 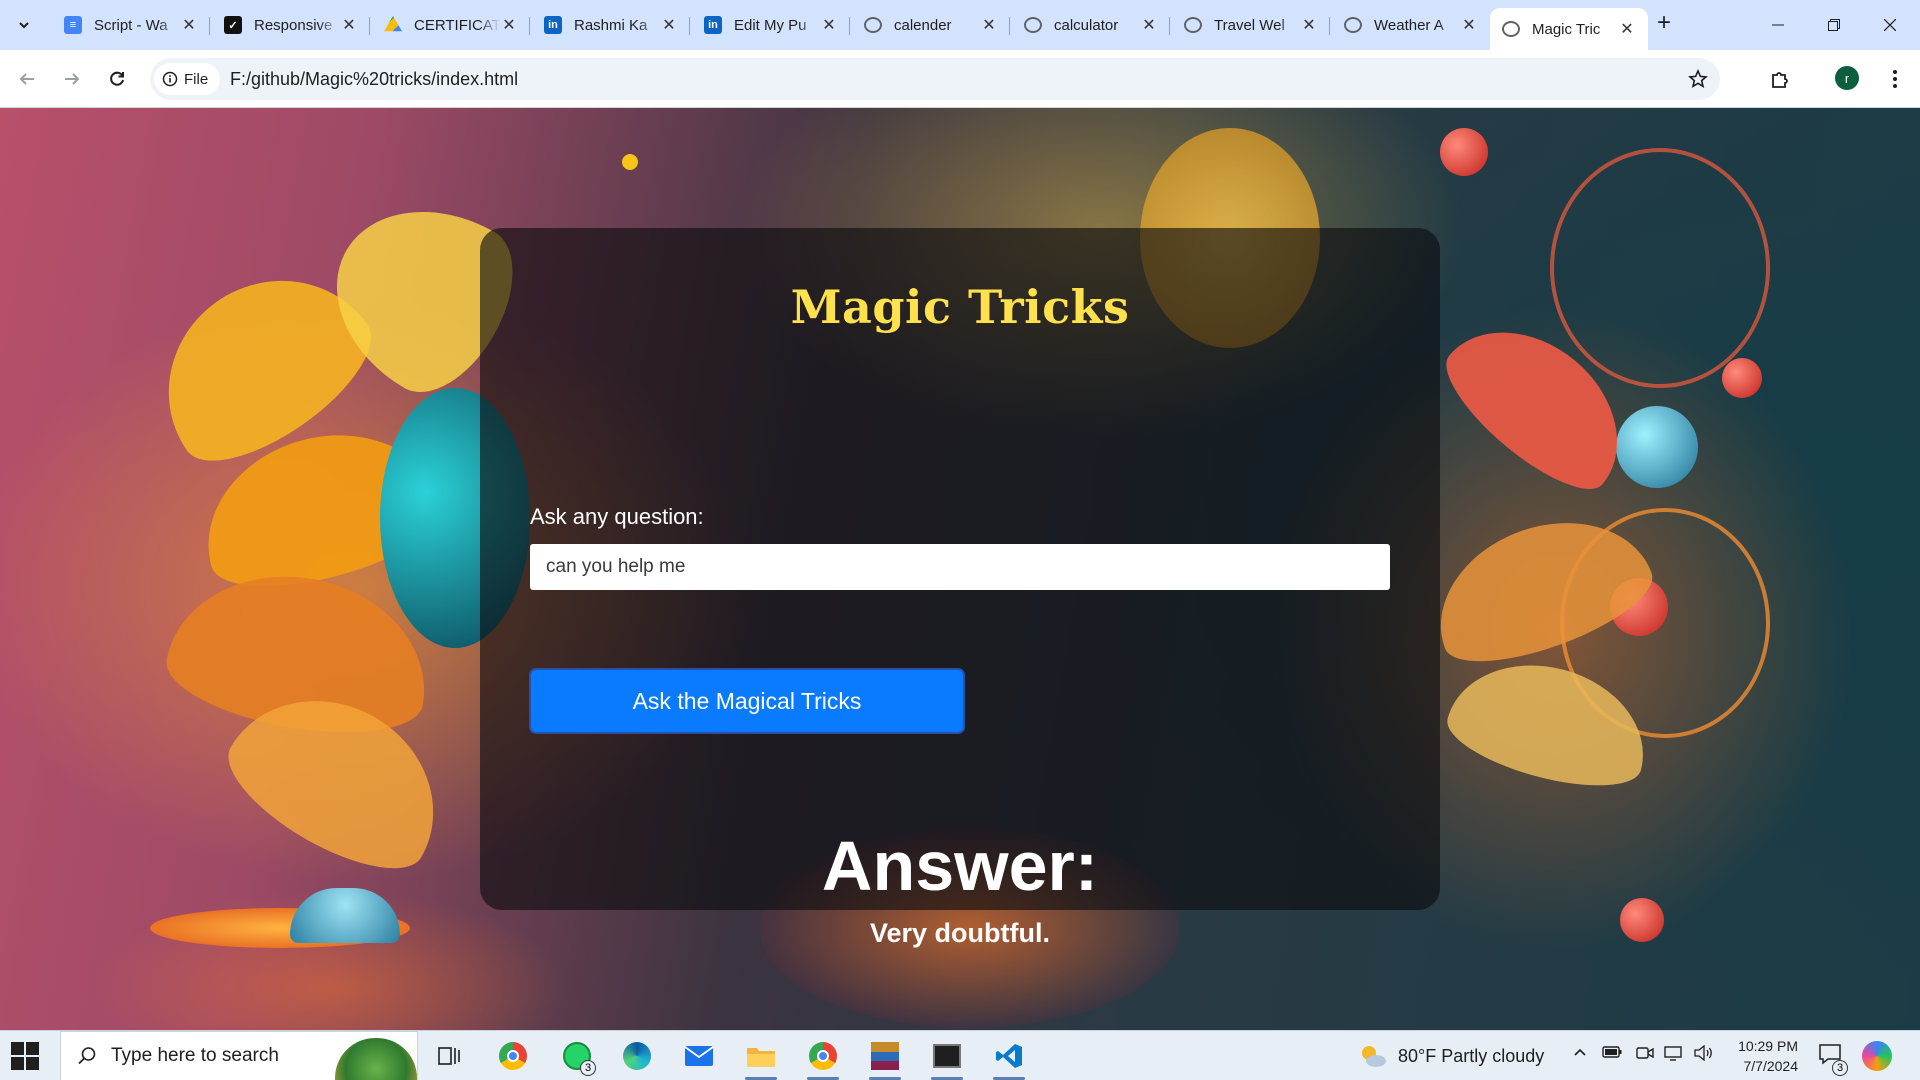 I want to click on chrome-profile-icon, so click(x=823, y=1056).